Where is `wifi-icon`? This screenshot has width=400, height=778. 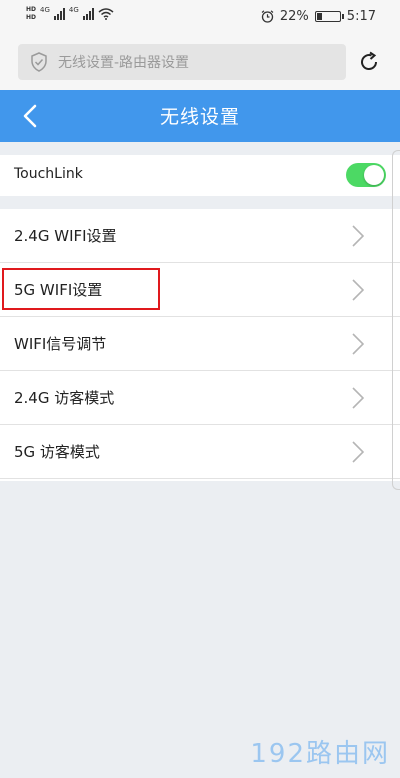 wifi-icon is located at coordinates (106, 14).